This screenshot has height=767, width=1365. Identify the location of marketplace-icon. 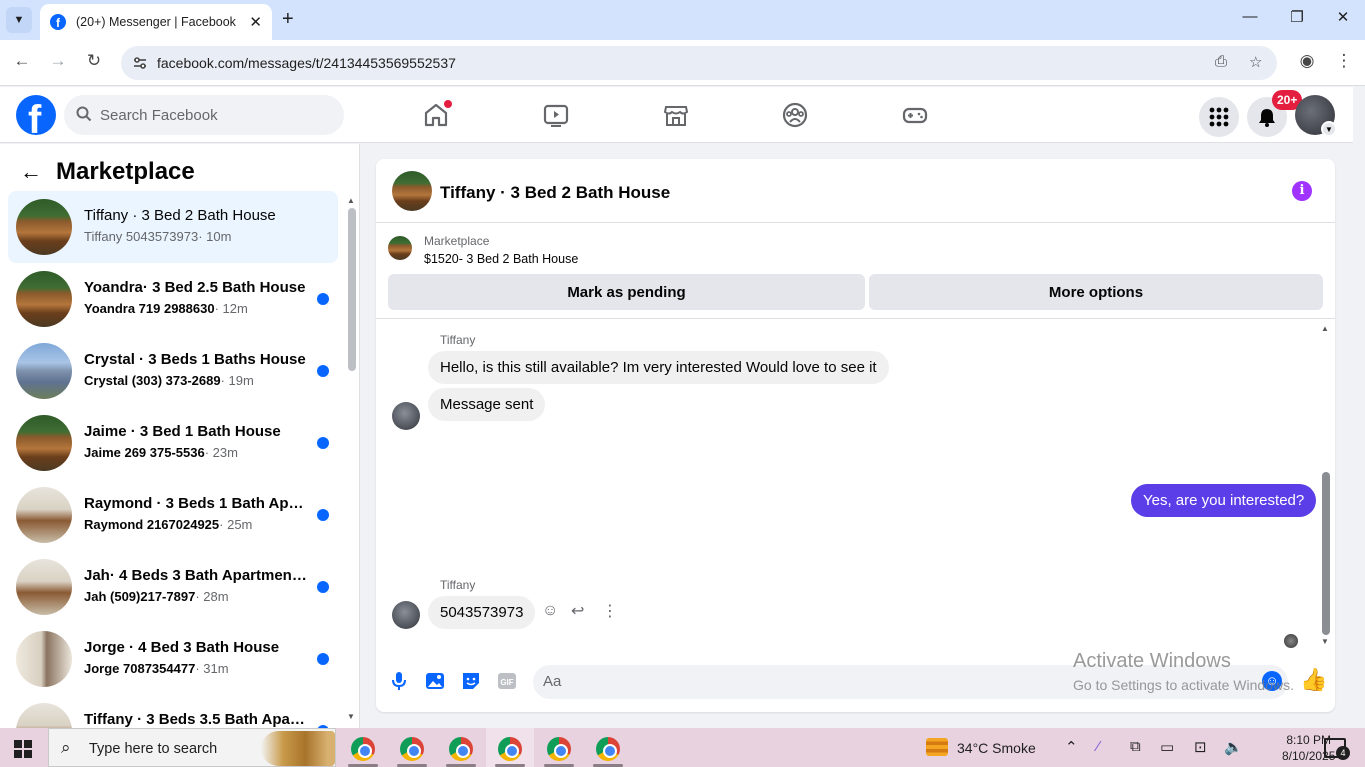
(676, 115).